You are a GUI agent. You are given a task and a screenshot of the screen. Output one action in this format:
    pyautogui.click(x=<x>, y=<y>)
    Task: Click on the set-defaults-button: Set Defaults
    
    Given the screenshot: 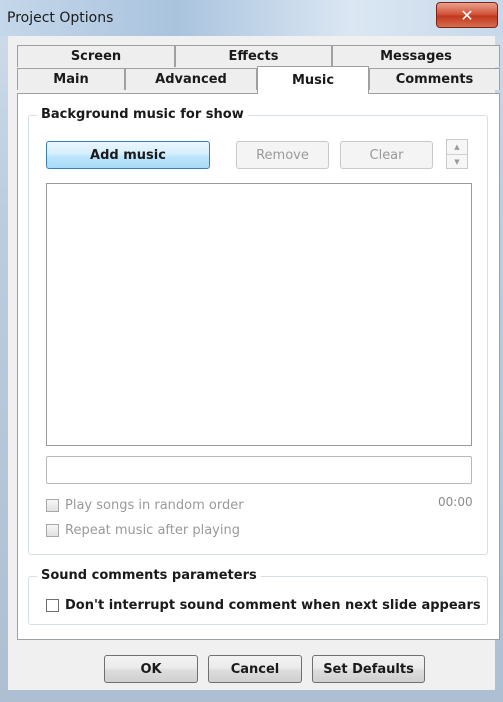 What is the action you would take?
    pyautogui.click(x=368, y=669)
    